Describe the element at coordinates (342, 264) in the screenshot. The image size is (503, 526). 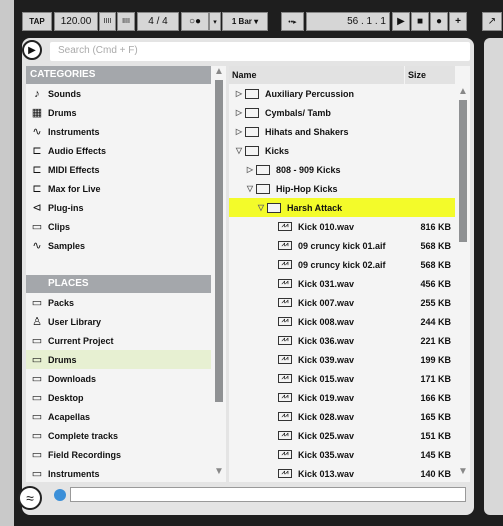
I see `file-row: ⩘⩘ 09 cruncy kick 02.aif 568 KB` at that location.